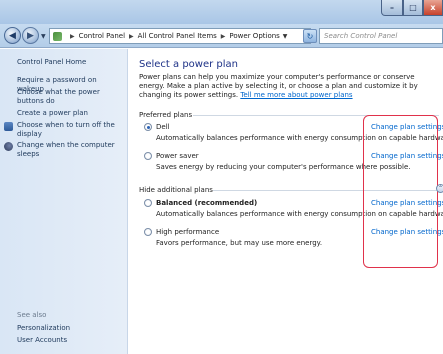  I want to click on control-panel-icon, so click(57, 36).